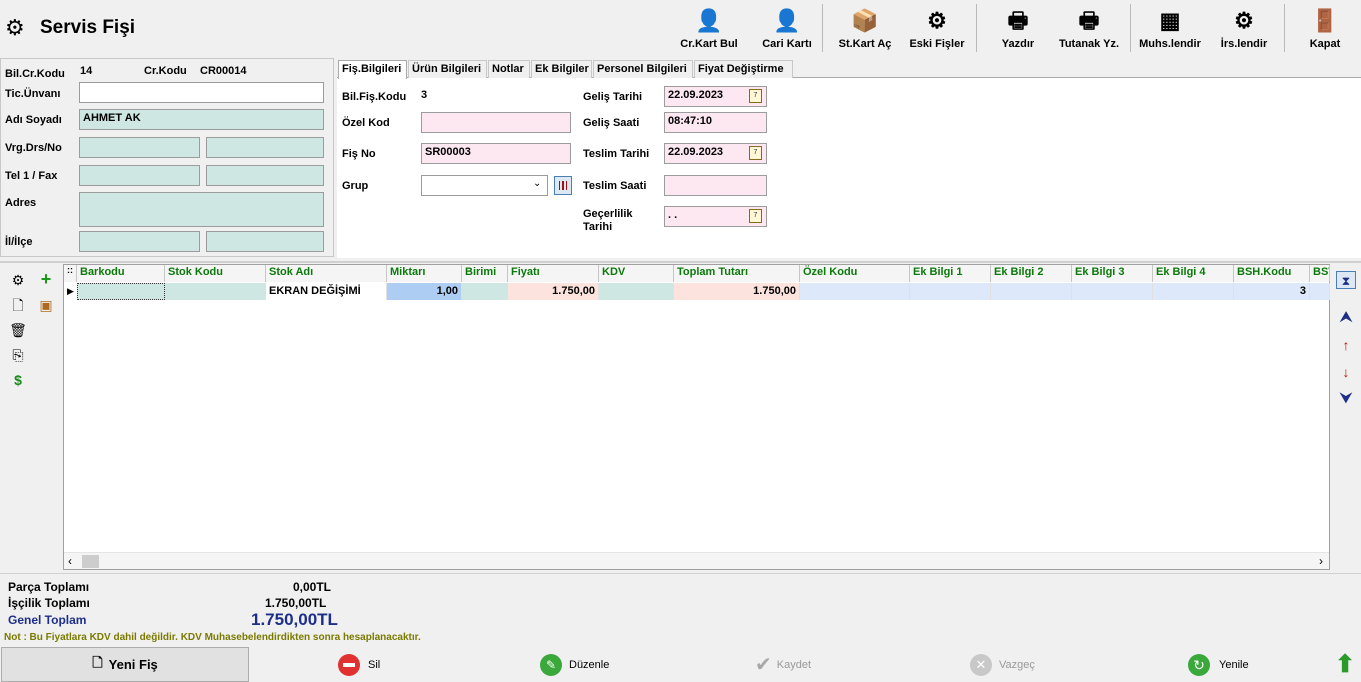  I want to click on column-header: Fiyatı, so click(553, 273).